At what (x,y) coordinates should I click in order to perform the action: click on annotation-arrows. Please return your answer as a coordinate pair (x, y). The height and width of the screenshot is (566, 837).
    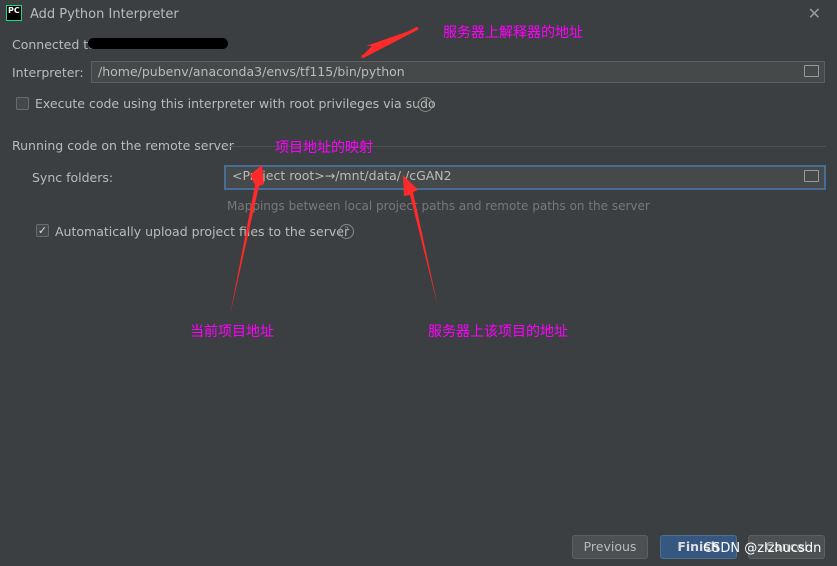
    Looking at the image, I should click on (334, 170).